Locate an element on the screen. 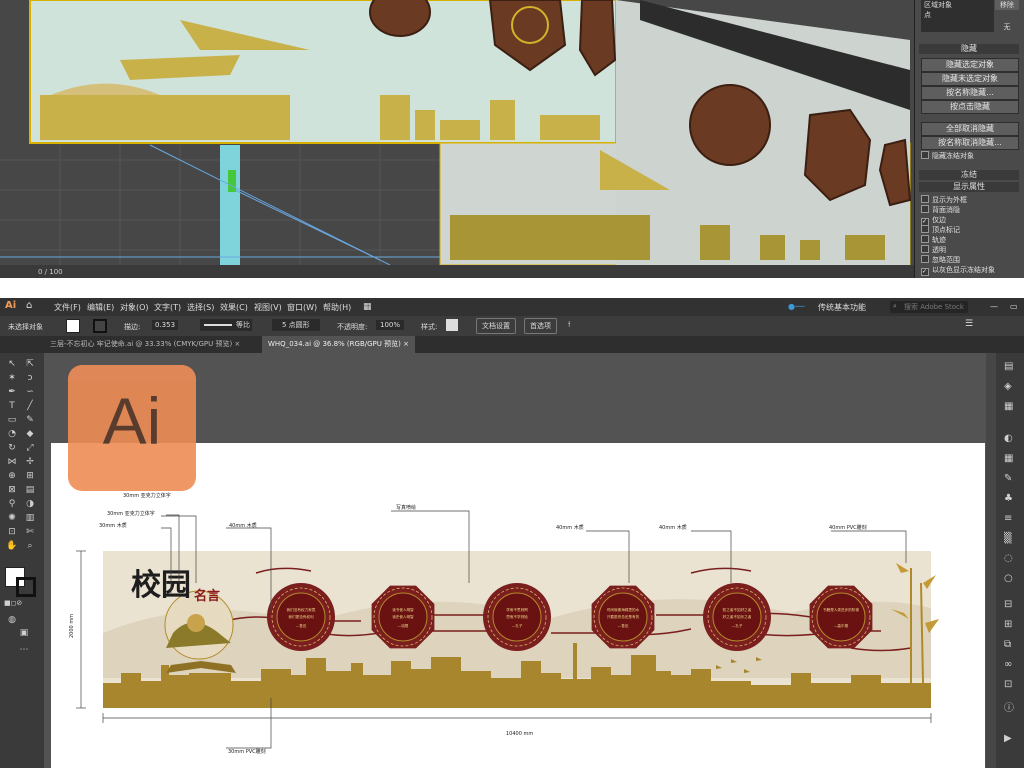  panel-menu-icon: ☰ is located at coordinates (969, 324).